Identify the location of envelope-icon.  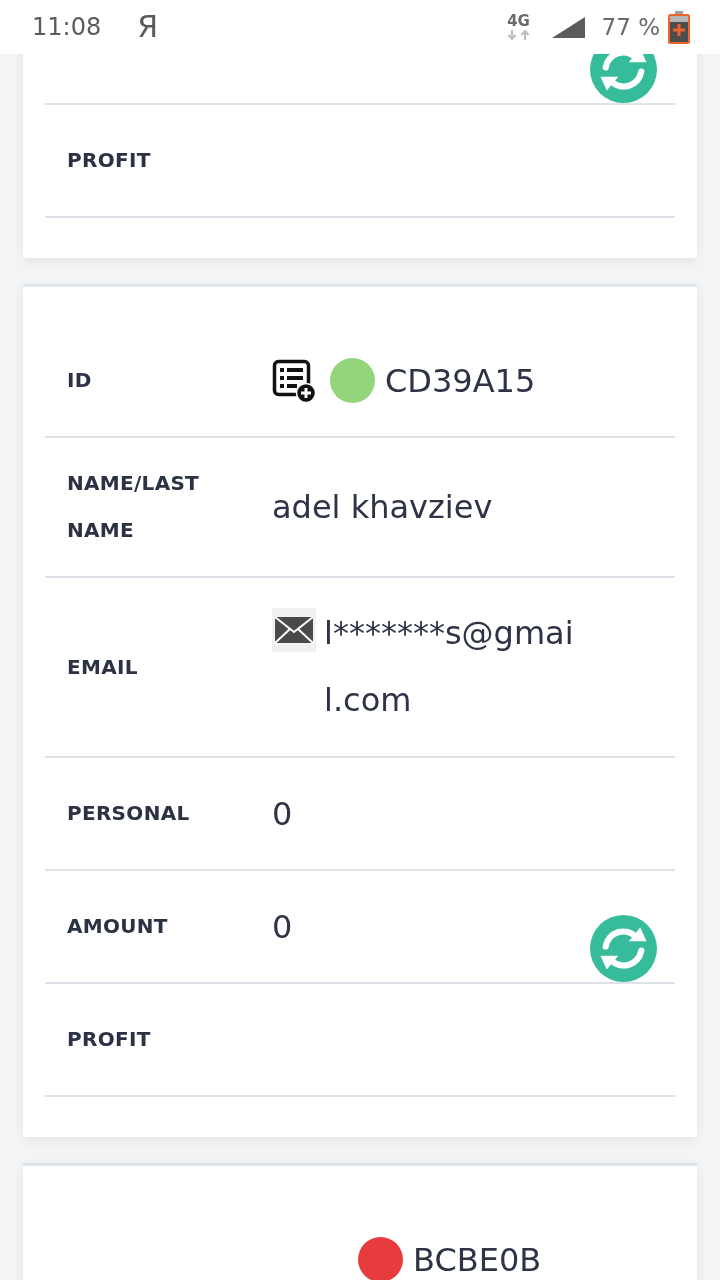
(294, 630).